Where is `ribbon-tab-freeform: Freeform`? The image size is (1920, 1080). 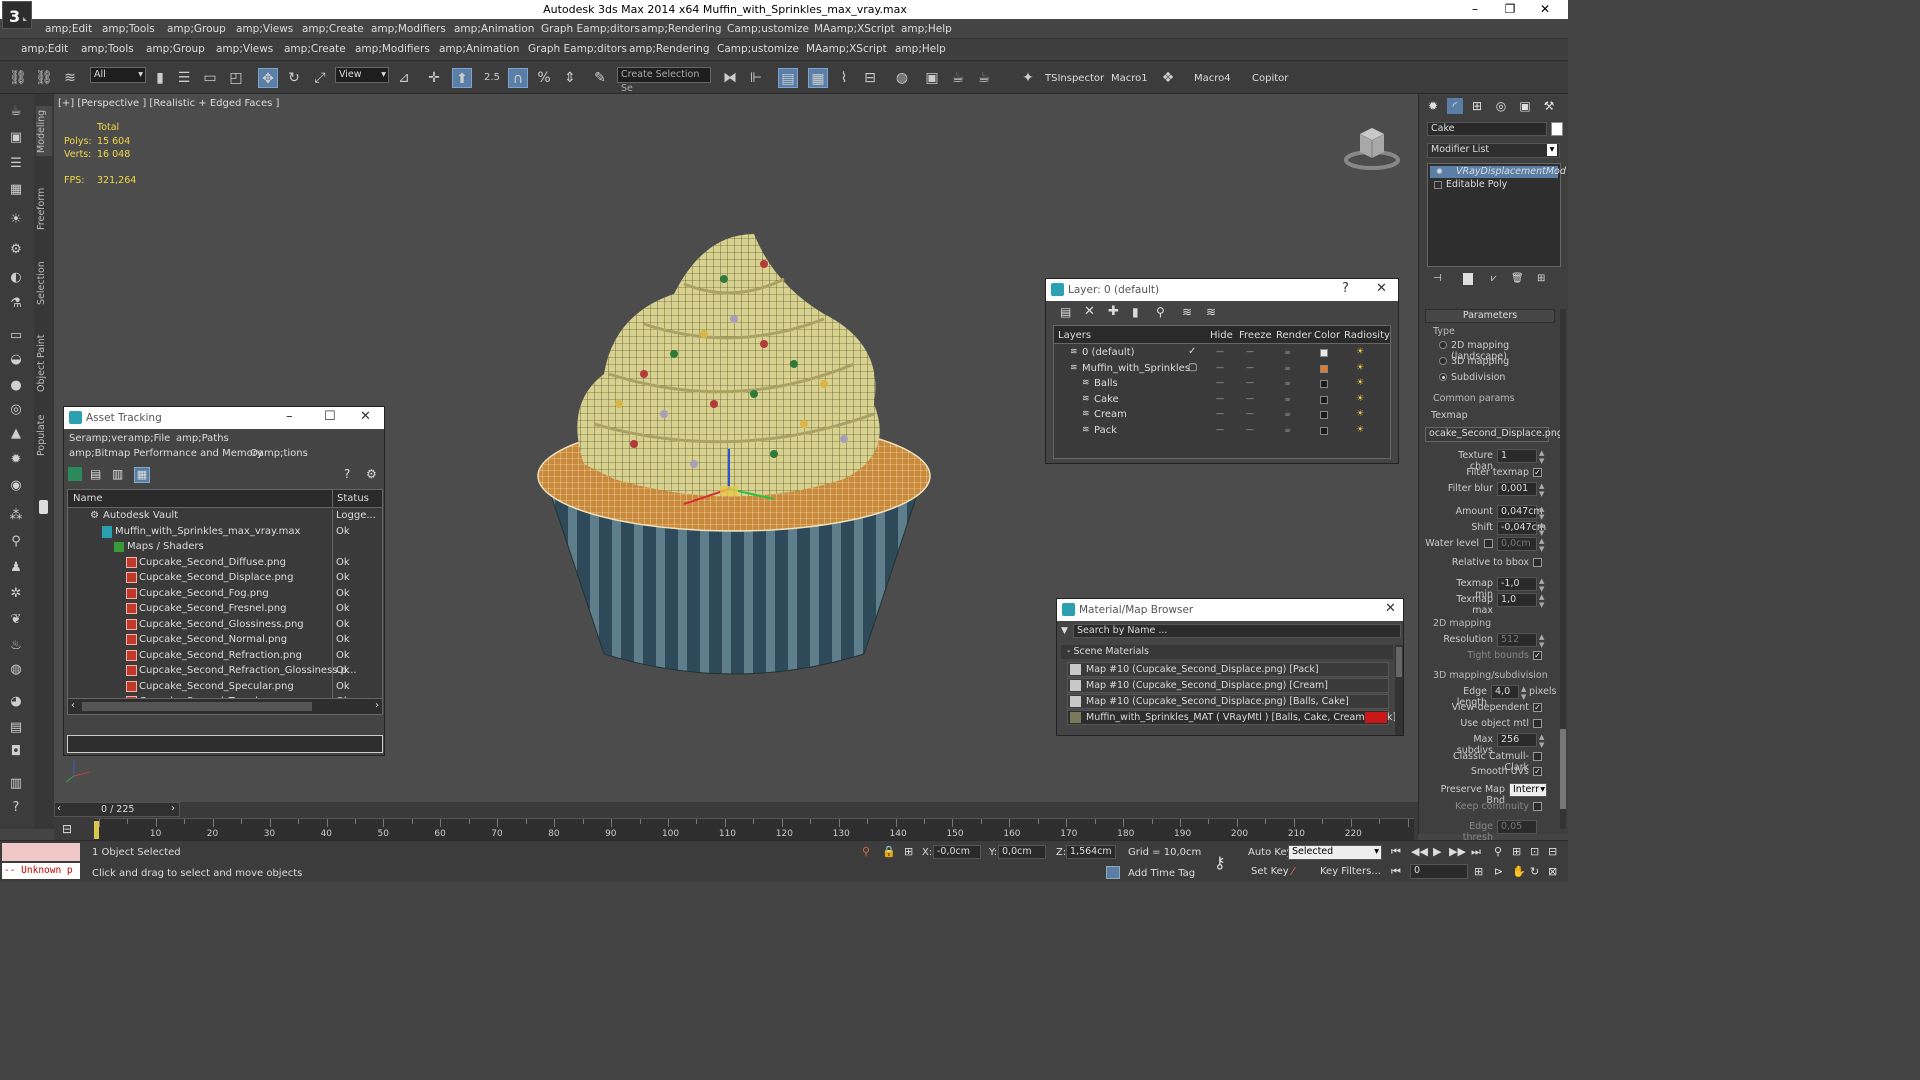 ribbon-tab-freeform: Freeform is located at coordinates (44, 209).